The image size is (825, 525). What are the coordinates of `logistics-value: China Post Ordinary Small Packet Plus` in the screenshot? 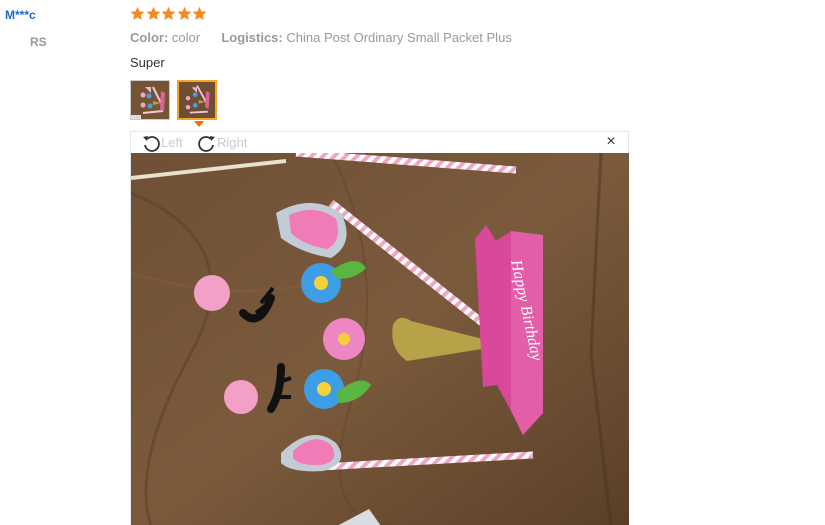 It's located at (399, 37).